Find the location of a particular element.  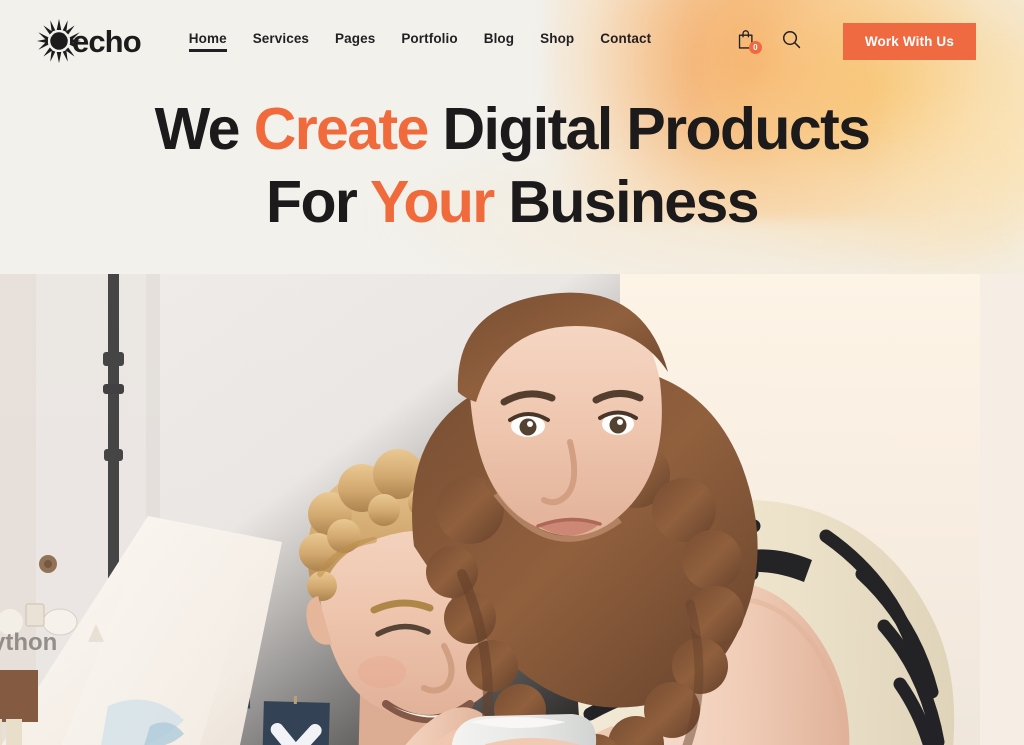

nav-item-pages: Pages is located at coordinates (355, 41).